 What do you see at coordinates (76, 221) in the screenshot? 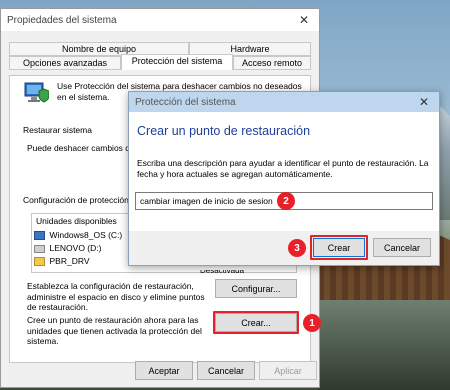
I see `drives-header: Unidades disponibles` at bounding box center [76, 221].